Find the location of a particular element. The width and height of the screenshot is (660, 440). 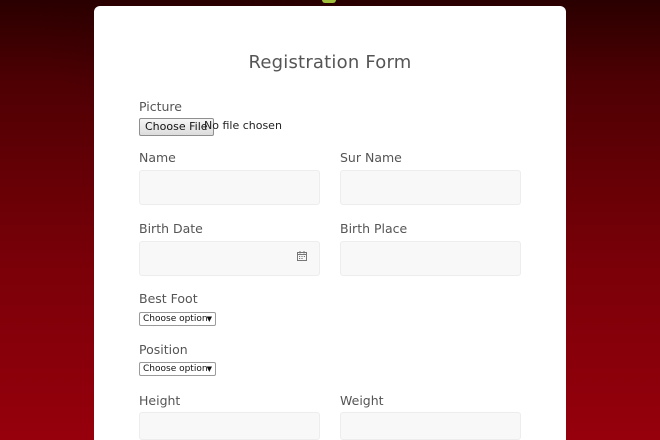

best-foot-value: Choose option is located at coordinates (175, 319).